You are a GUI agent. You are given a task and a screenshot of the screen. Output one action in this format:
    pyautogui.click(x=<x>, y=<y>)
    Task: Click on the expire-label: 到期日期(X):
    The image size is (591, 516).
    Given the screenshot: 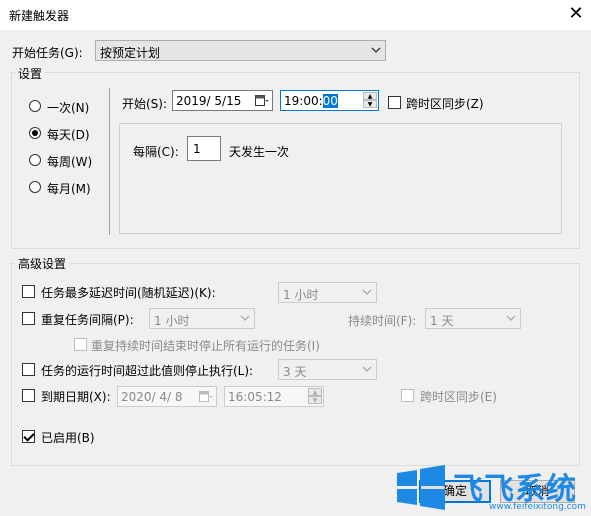 What is the action you would take?
    pyautogui.click(x=76, y=397)
    